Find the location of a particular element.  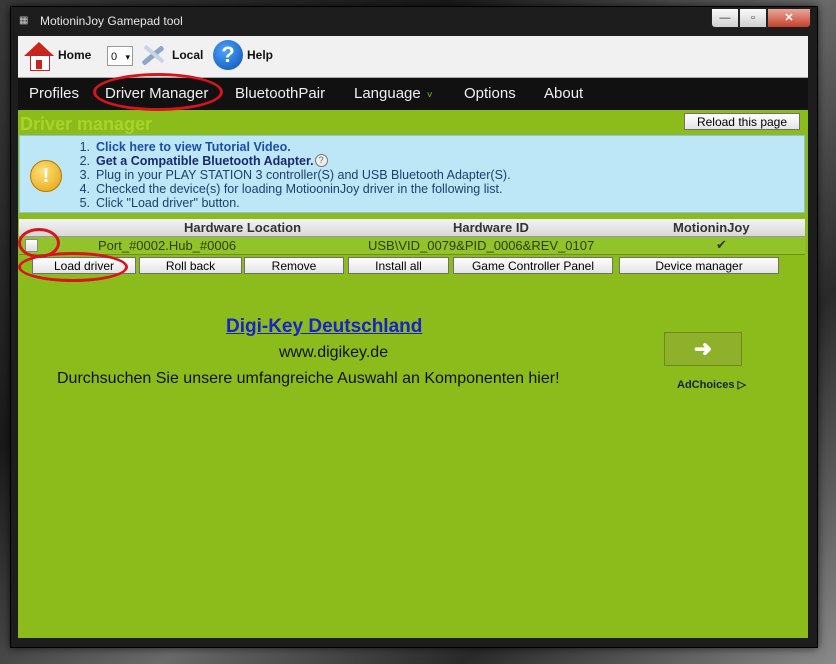

window-controls: — ▫ ✕ is located at coordinates (761, 18).